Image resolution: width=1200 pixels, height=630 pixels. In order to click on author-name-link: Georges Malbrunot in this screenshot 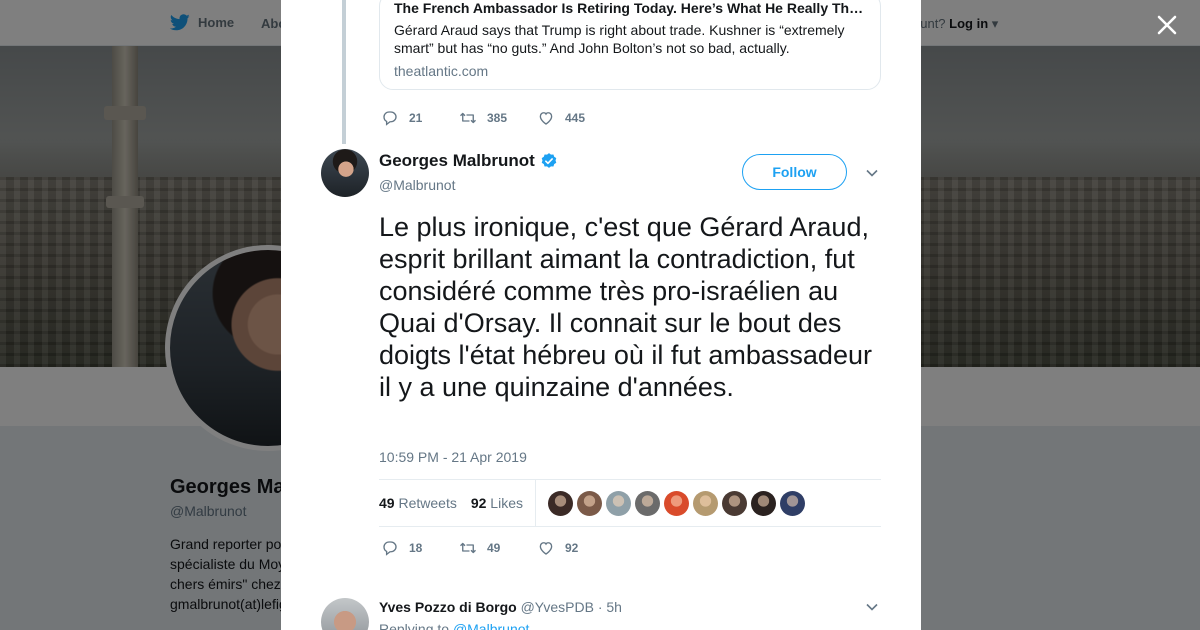, I will do `click(468, 161)`.